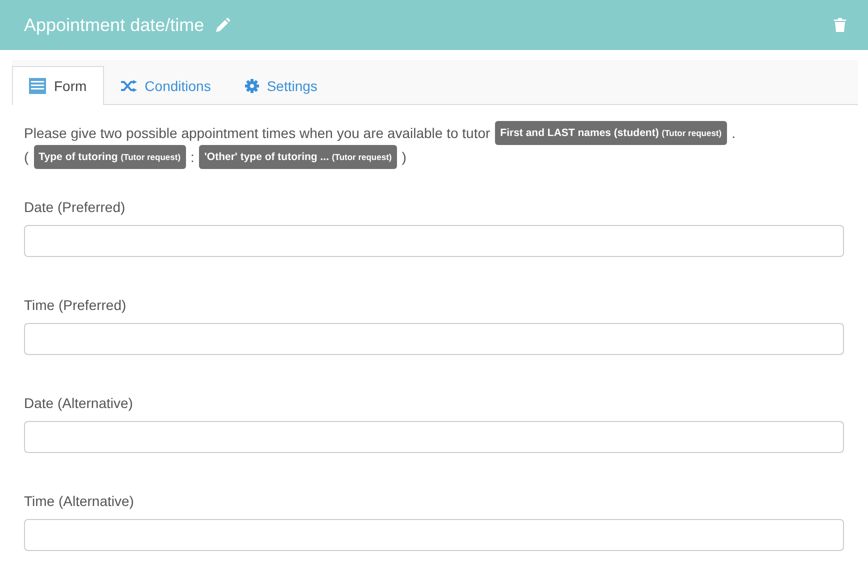  What do you see at coordinates (75, 207) in the screenshot?
I see `field-label: Date (Preferred)` at bounding box center [75, 207].